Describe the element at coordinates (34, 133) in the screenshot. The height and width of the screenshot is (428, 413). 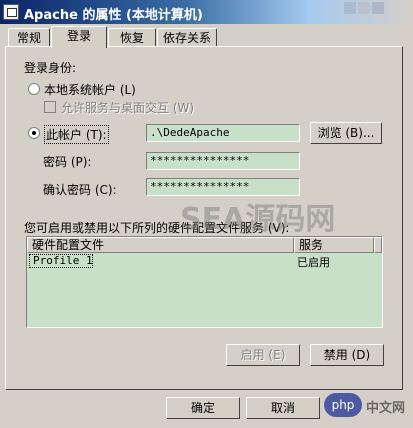
I see `this-account-radio` at that location.